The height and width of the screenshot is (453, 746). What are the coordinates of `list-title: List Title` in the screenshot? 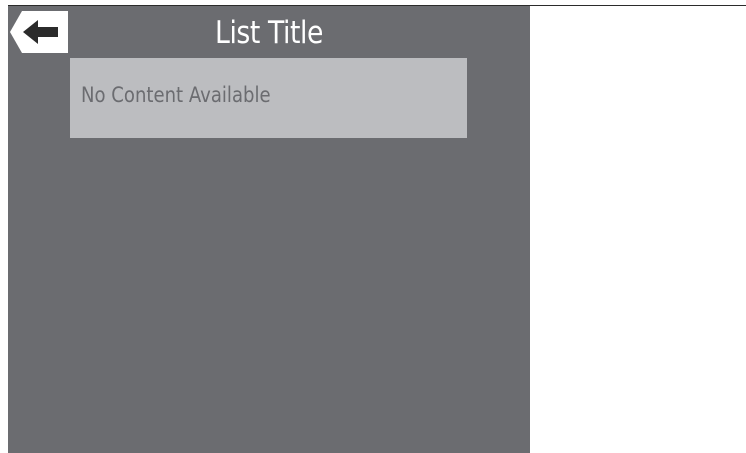 It's located at (269, 33).